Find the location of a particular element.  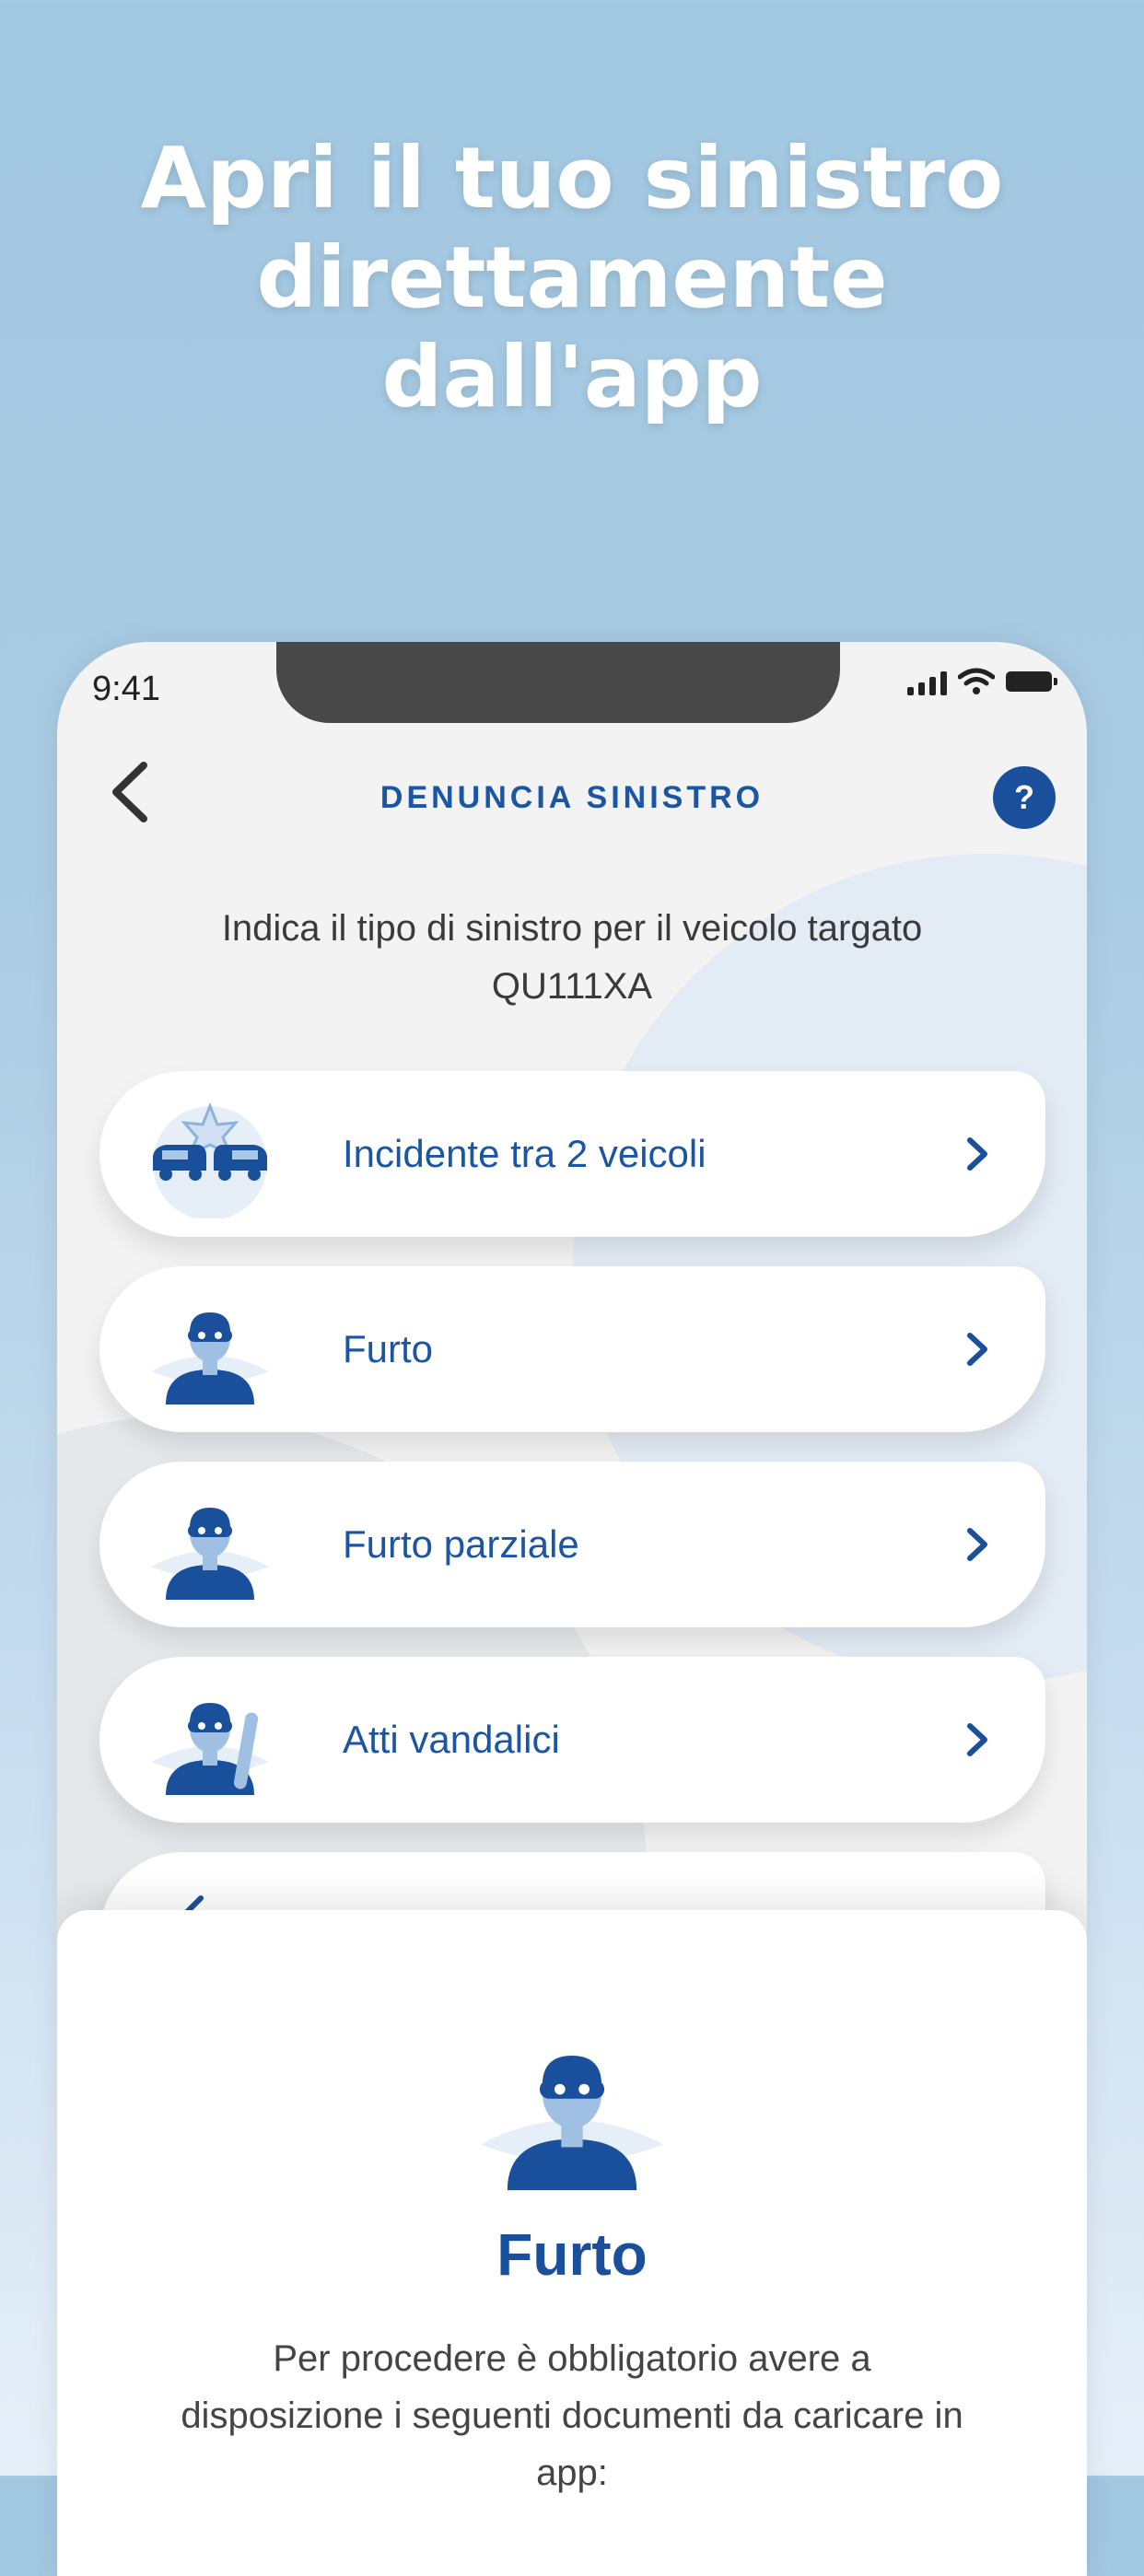

phone-notch is located at coordinates (558, 682).